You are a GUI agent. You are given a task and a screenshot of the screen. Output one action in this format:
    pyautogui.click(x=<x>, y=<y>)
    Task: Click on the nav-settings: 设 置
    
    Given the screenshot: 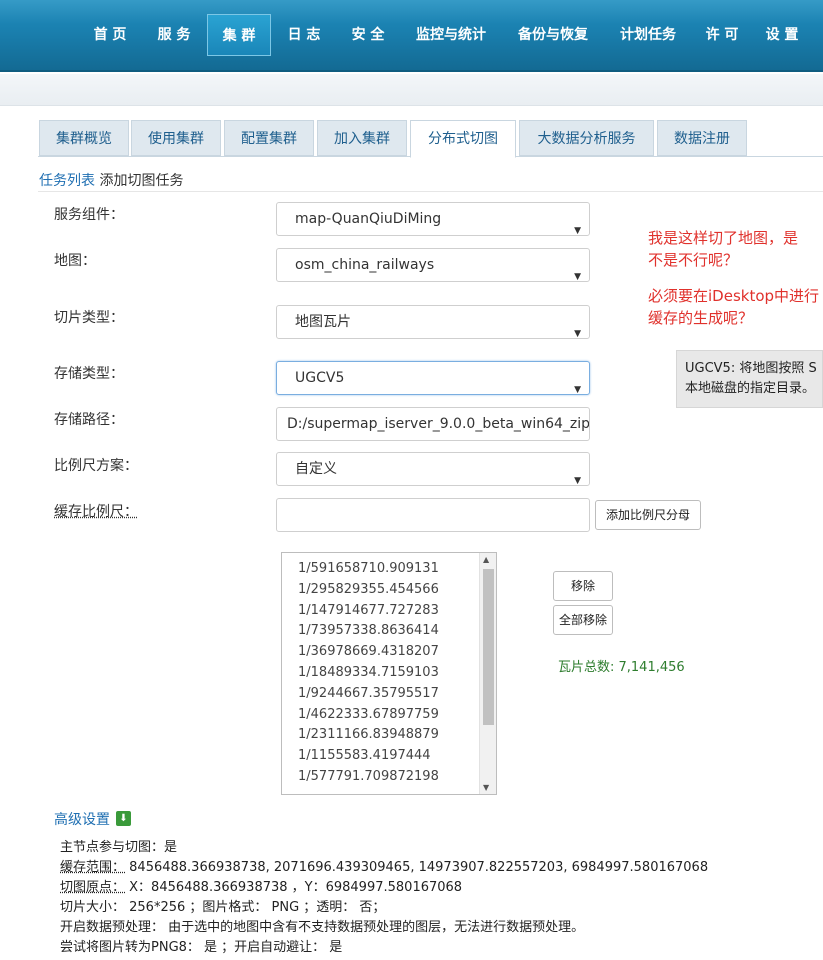 What is the action you would take?
    pyautogui.click(x=782, y=35)
    